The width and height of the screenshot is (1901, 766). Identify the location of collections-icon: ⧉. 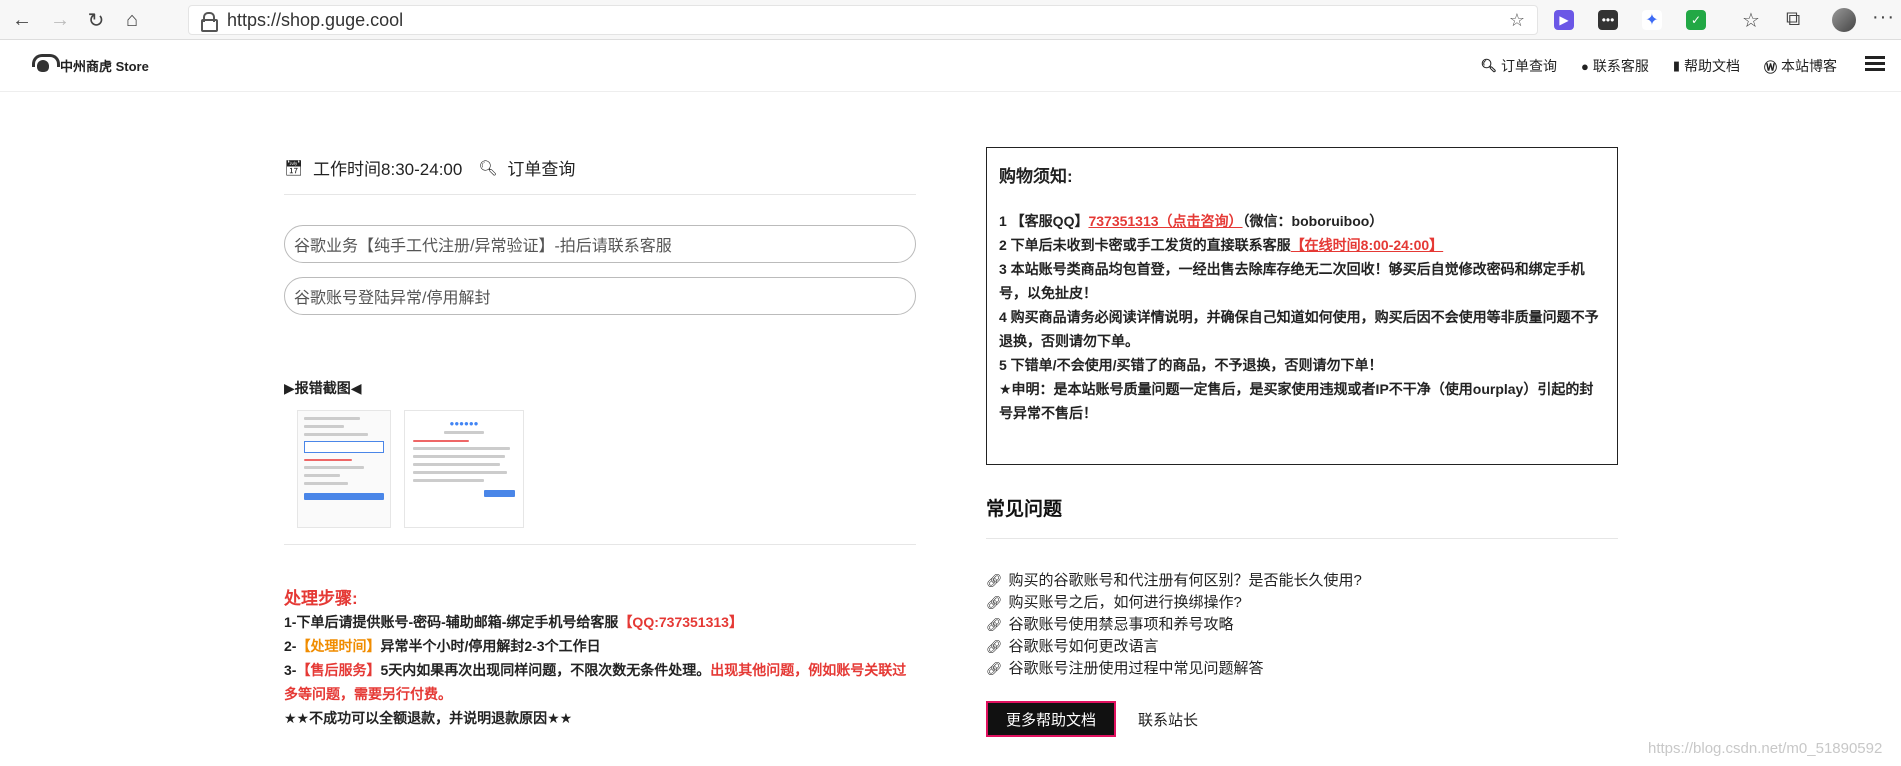
(1793, 19).